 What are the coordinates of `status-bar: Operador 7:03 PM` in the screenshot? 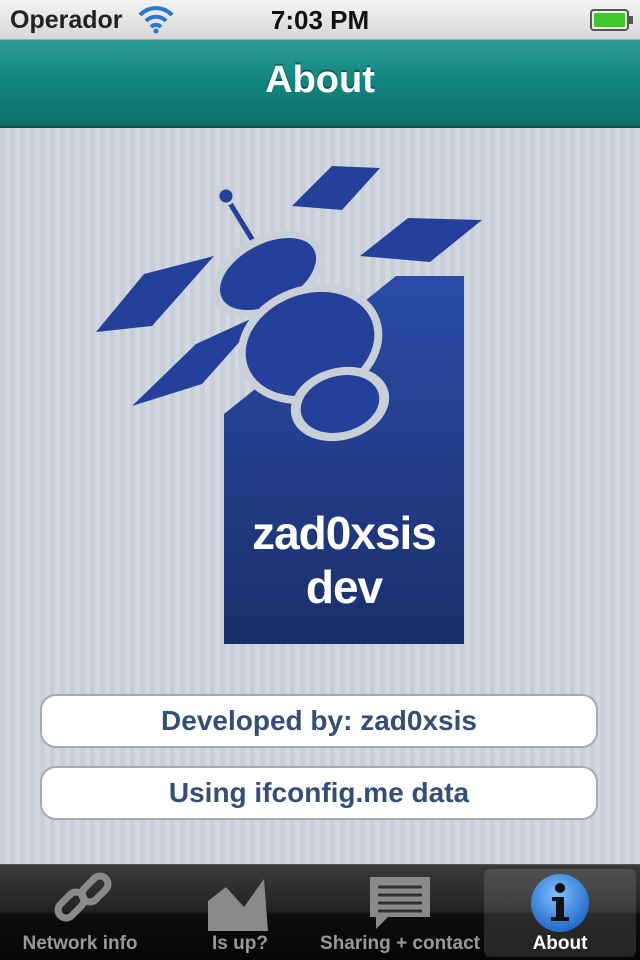 It's located at (320, 20).